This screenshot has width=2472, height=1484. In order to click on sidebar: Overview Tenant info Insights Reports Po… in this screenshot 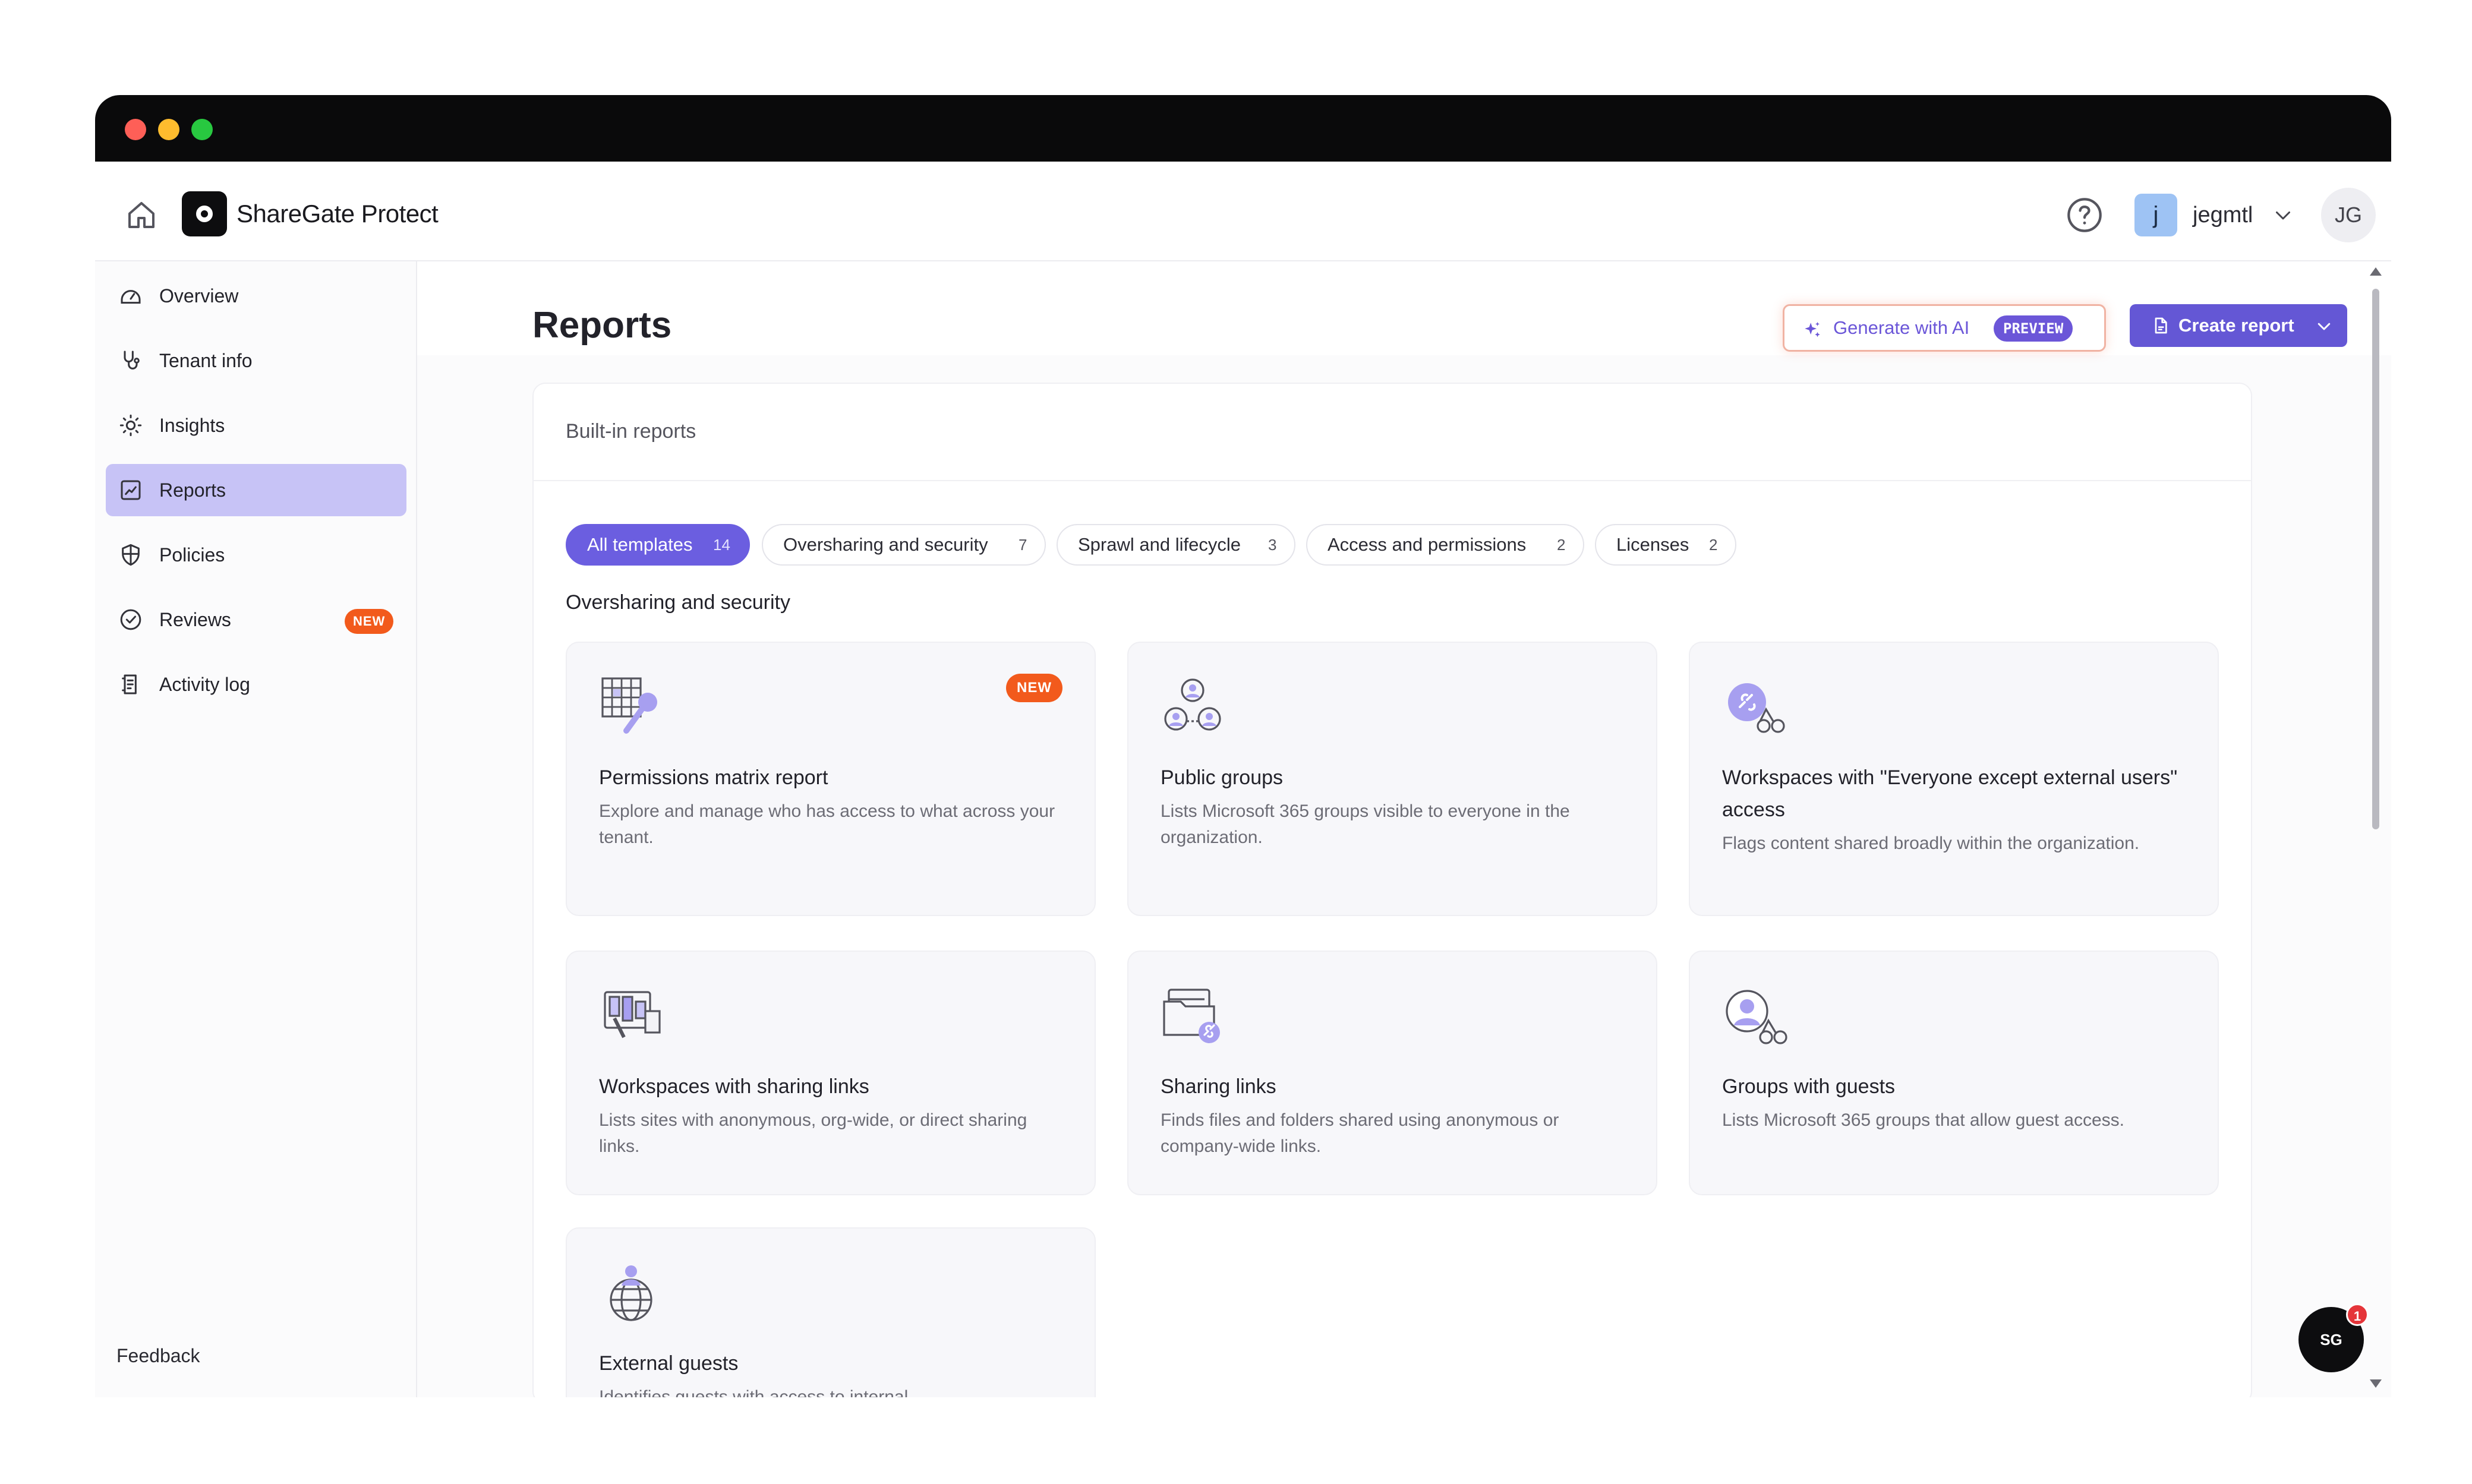, I will do `click(256, 829)`.